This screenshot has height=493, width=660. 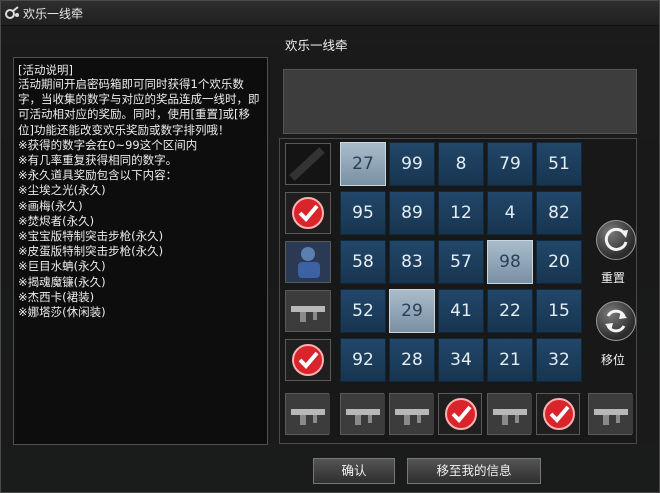 What do you see at coordinates (461, 360) in the screenshot?
I see `number-cell: 34` at bounding box center [461, 360].